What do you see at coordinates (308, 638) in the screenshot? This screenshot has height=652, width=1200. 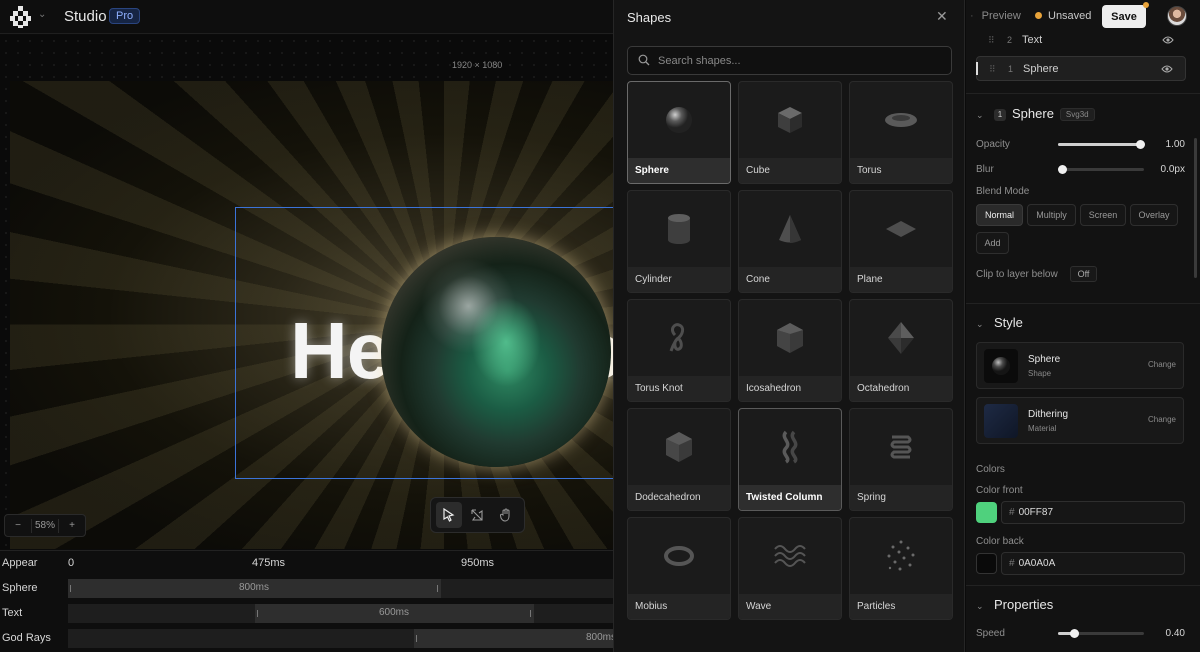 I see `timeline-row: God Rays 800ms` at bounding box center [308, 638].